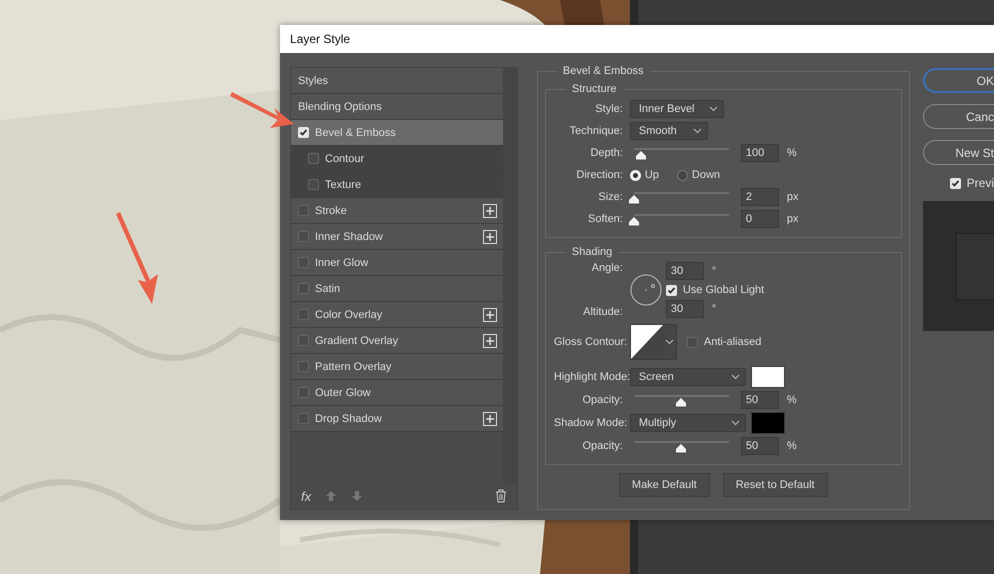 The height and width of the screenshot is (574, 994). Describe the element at coordinates (353, 366) in the screenshot. I see `item-label: Pattern Overlay` at that location.